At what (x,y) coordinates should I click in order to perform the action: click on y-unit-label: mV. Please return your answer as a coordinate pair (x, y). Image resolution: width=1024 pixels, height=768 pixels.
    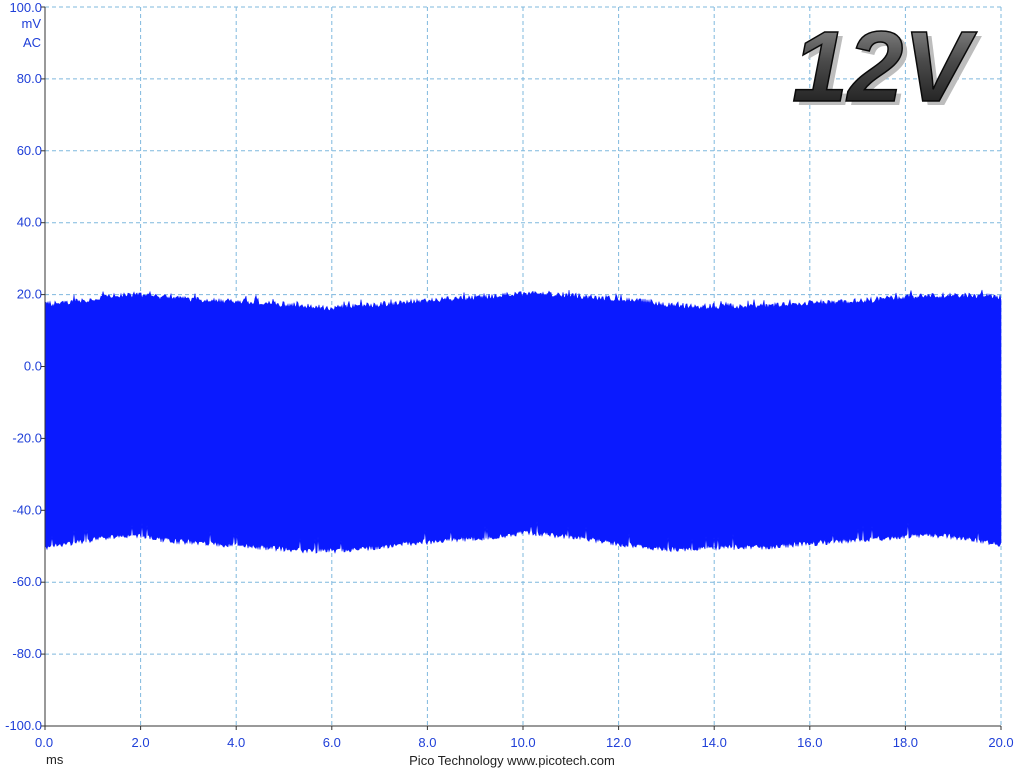
    Looking at the image, I should click on (32, 23).